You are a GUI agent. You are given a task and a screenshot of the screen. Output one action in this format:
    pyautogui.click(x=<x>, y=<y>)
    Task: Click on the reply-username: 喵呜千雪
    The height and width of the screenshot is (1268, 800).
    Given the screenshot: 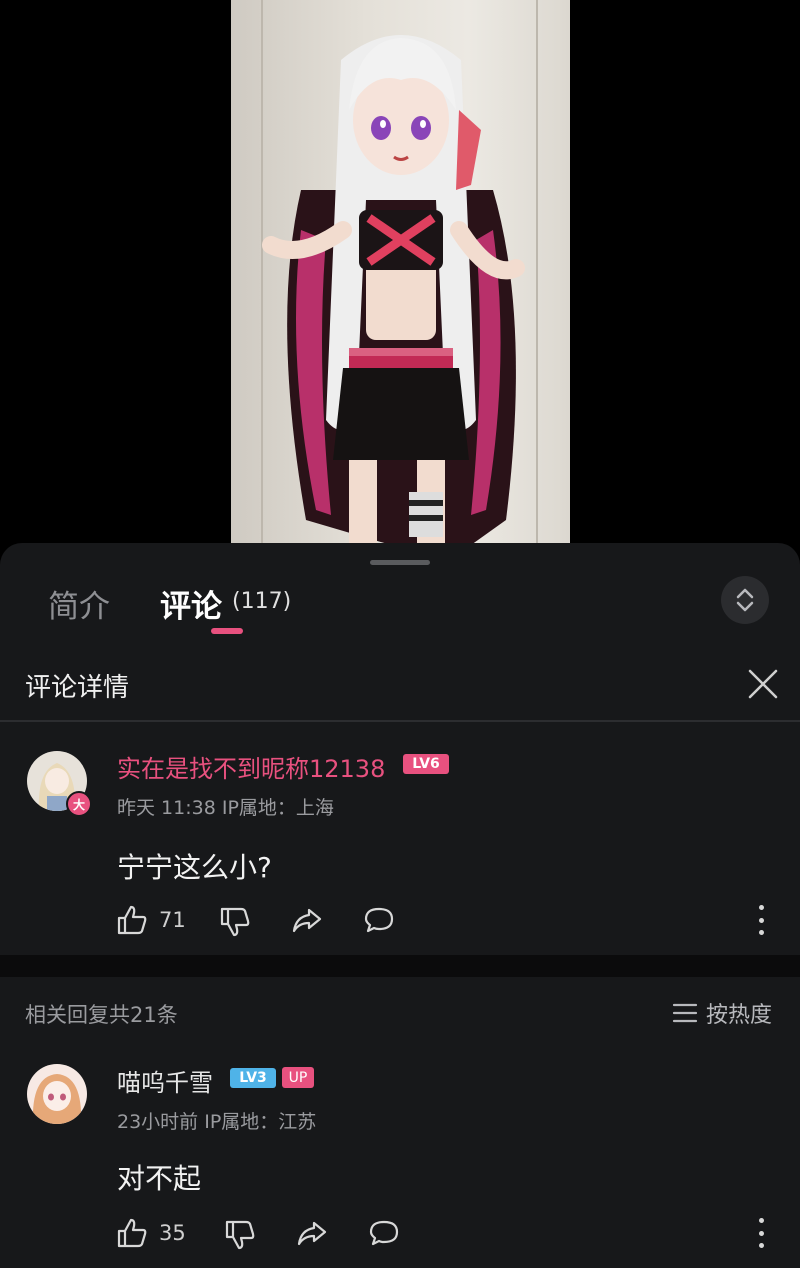 What is the action you would take?
    pyautogui.click(x=165, y=1080)
    